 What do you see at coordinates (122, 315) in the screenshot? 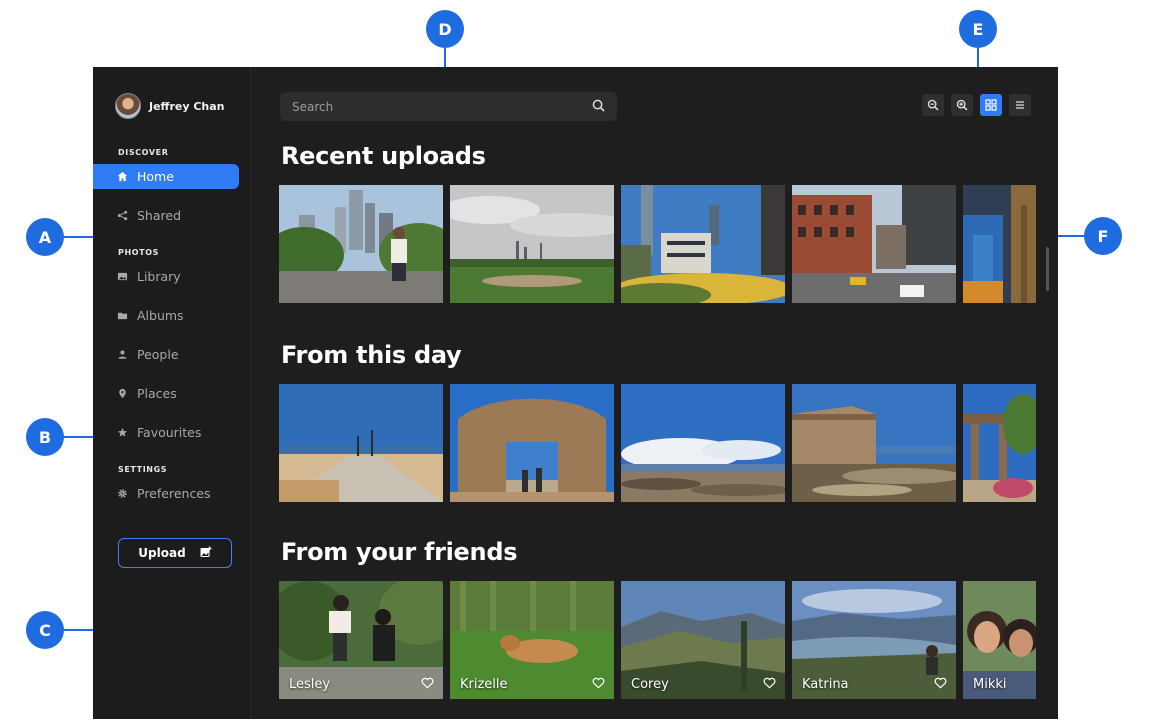
I see `folder-icon` at bounding box center [122, 315].